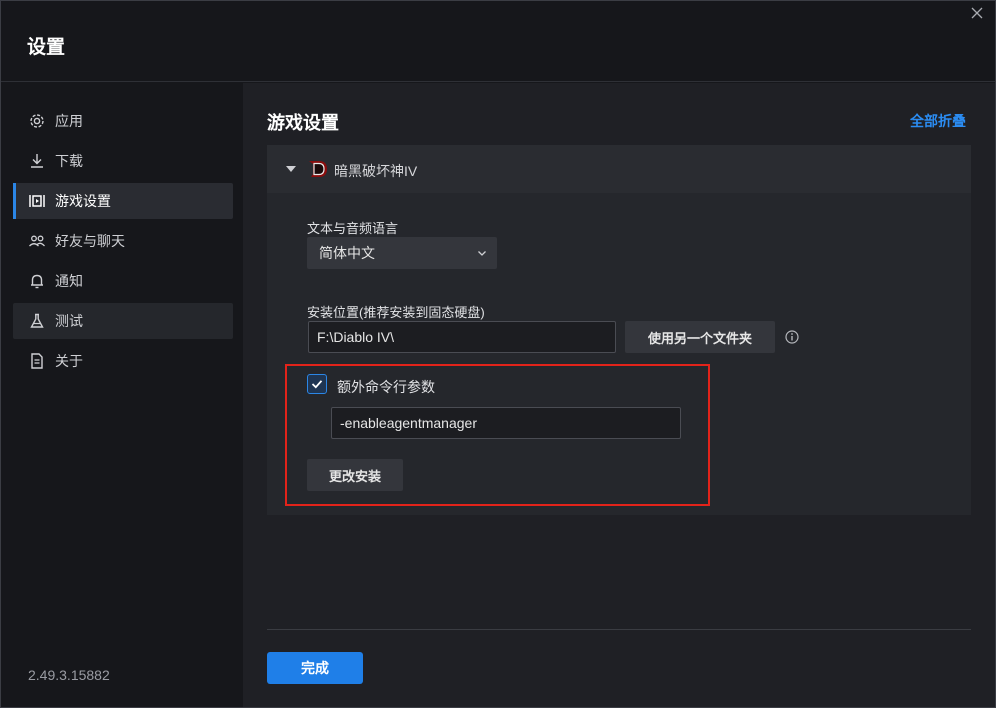 Image resolution: width=996 pixels, height=708 pixels. Describe the element at coordinates (462, 337) in the screenshot. I see `install-path-input: F:\Diablo IV\` at that location.